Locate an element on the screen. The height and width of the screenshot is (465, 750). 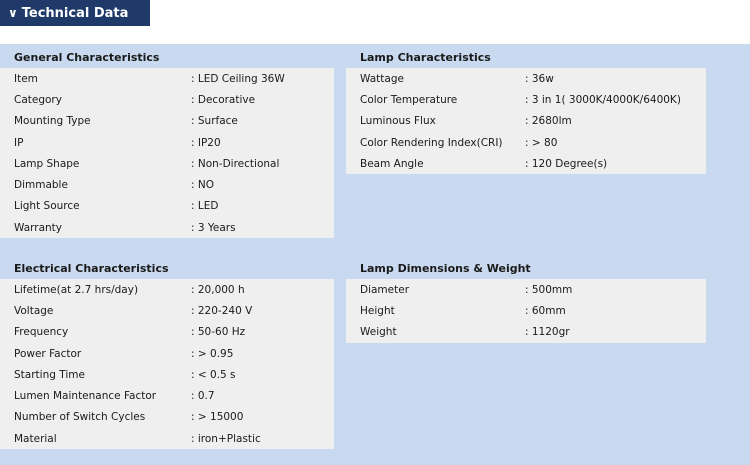
table-row: Category : Decorative is located at coordinates (167, 99).